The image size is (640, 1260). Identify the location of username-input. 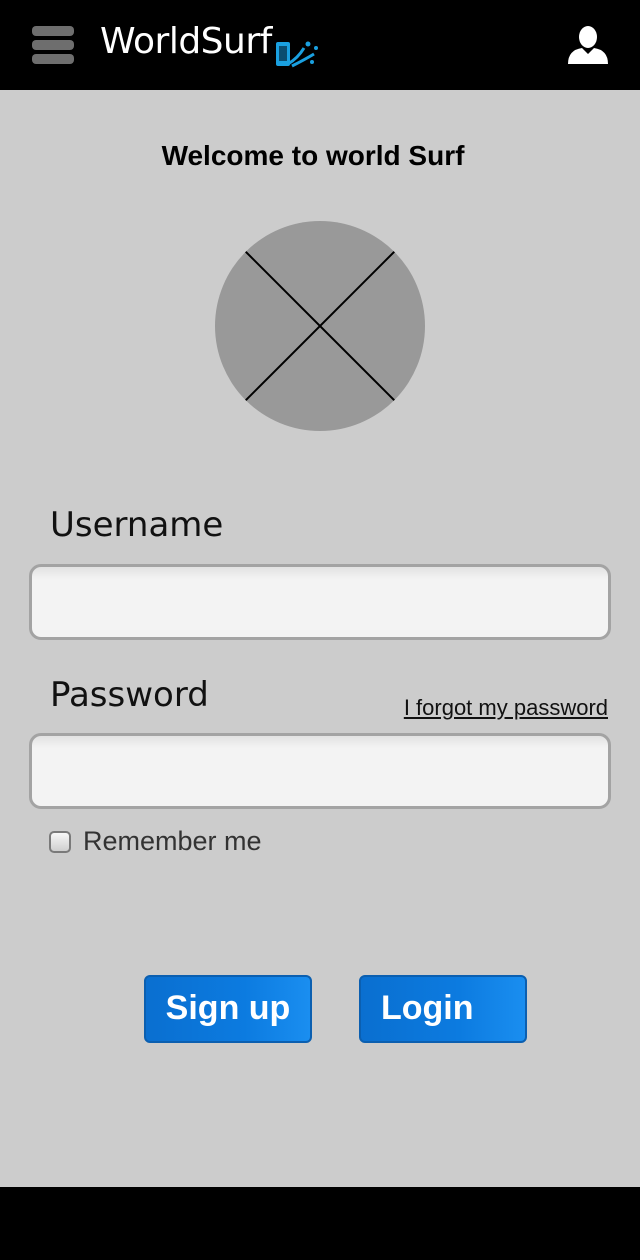
(320, 602).